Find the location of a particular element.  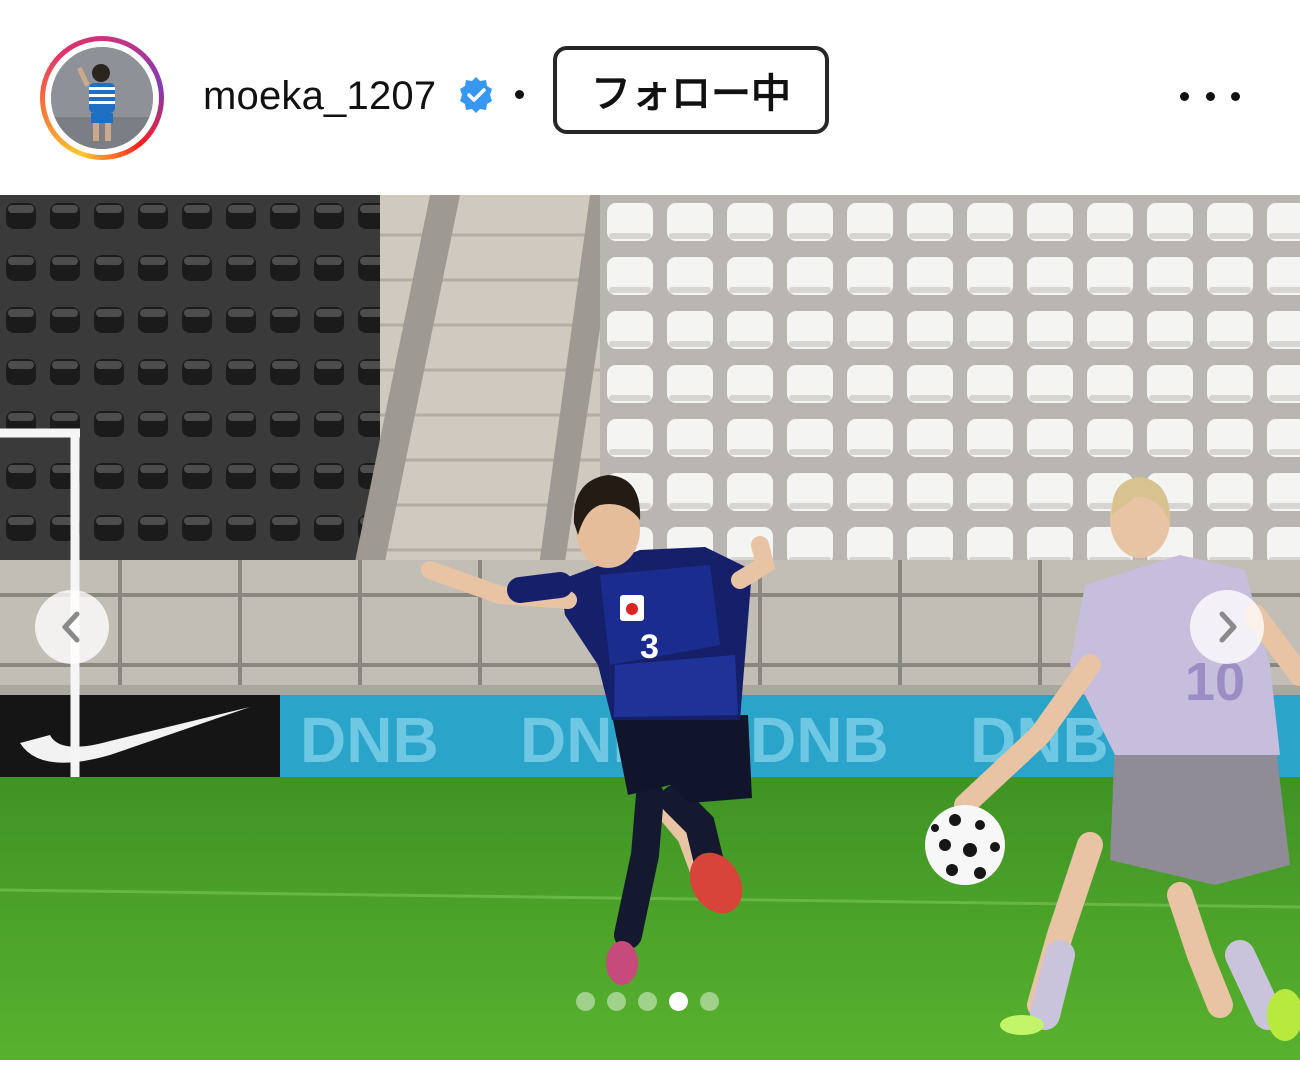

carousel-indicator is located at coordinates (647, 1002).